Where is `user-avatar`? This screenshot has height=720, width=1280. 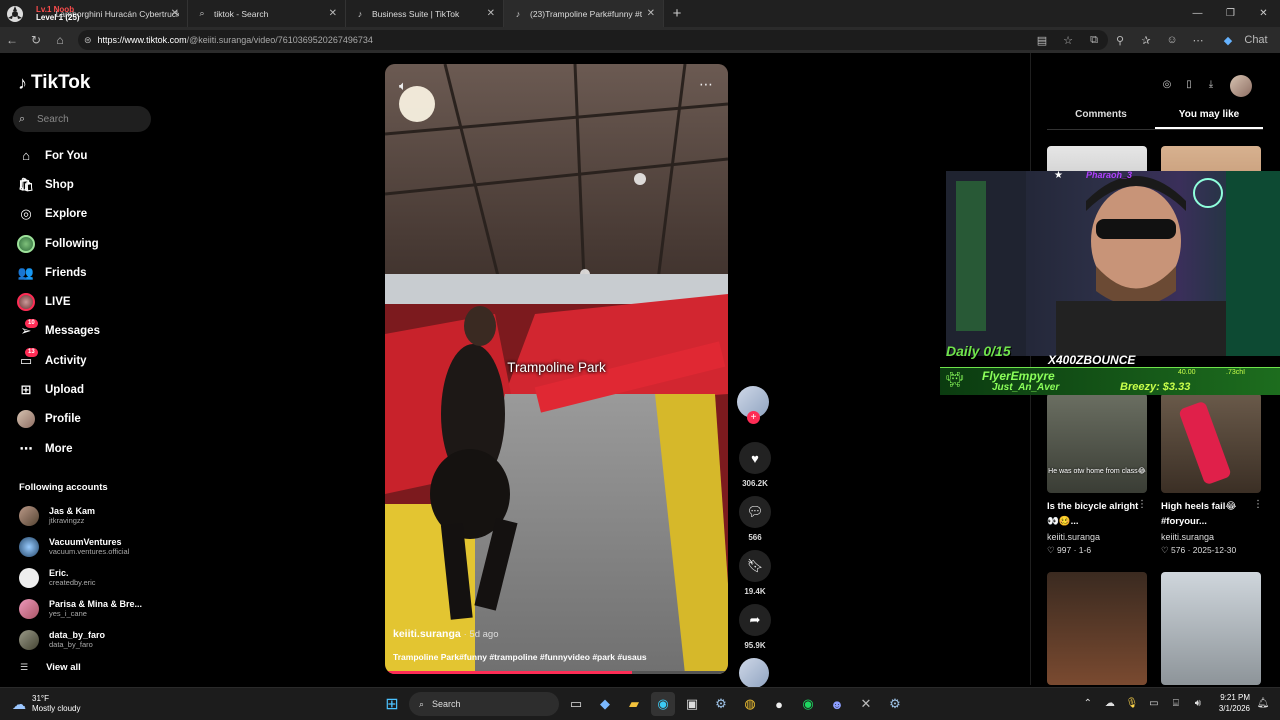
user-avatar is located at coordinates (1241, 86).